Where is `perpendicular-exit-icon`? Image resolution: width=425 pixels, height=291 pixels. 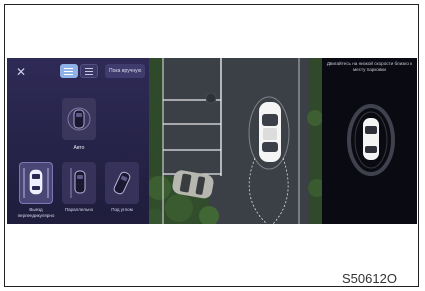
perpendicular-exit-icon is located at coordinates (36, 183).